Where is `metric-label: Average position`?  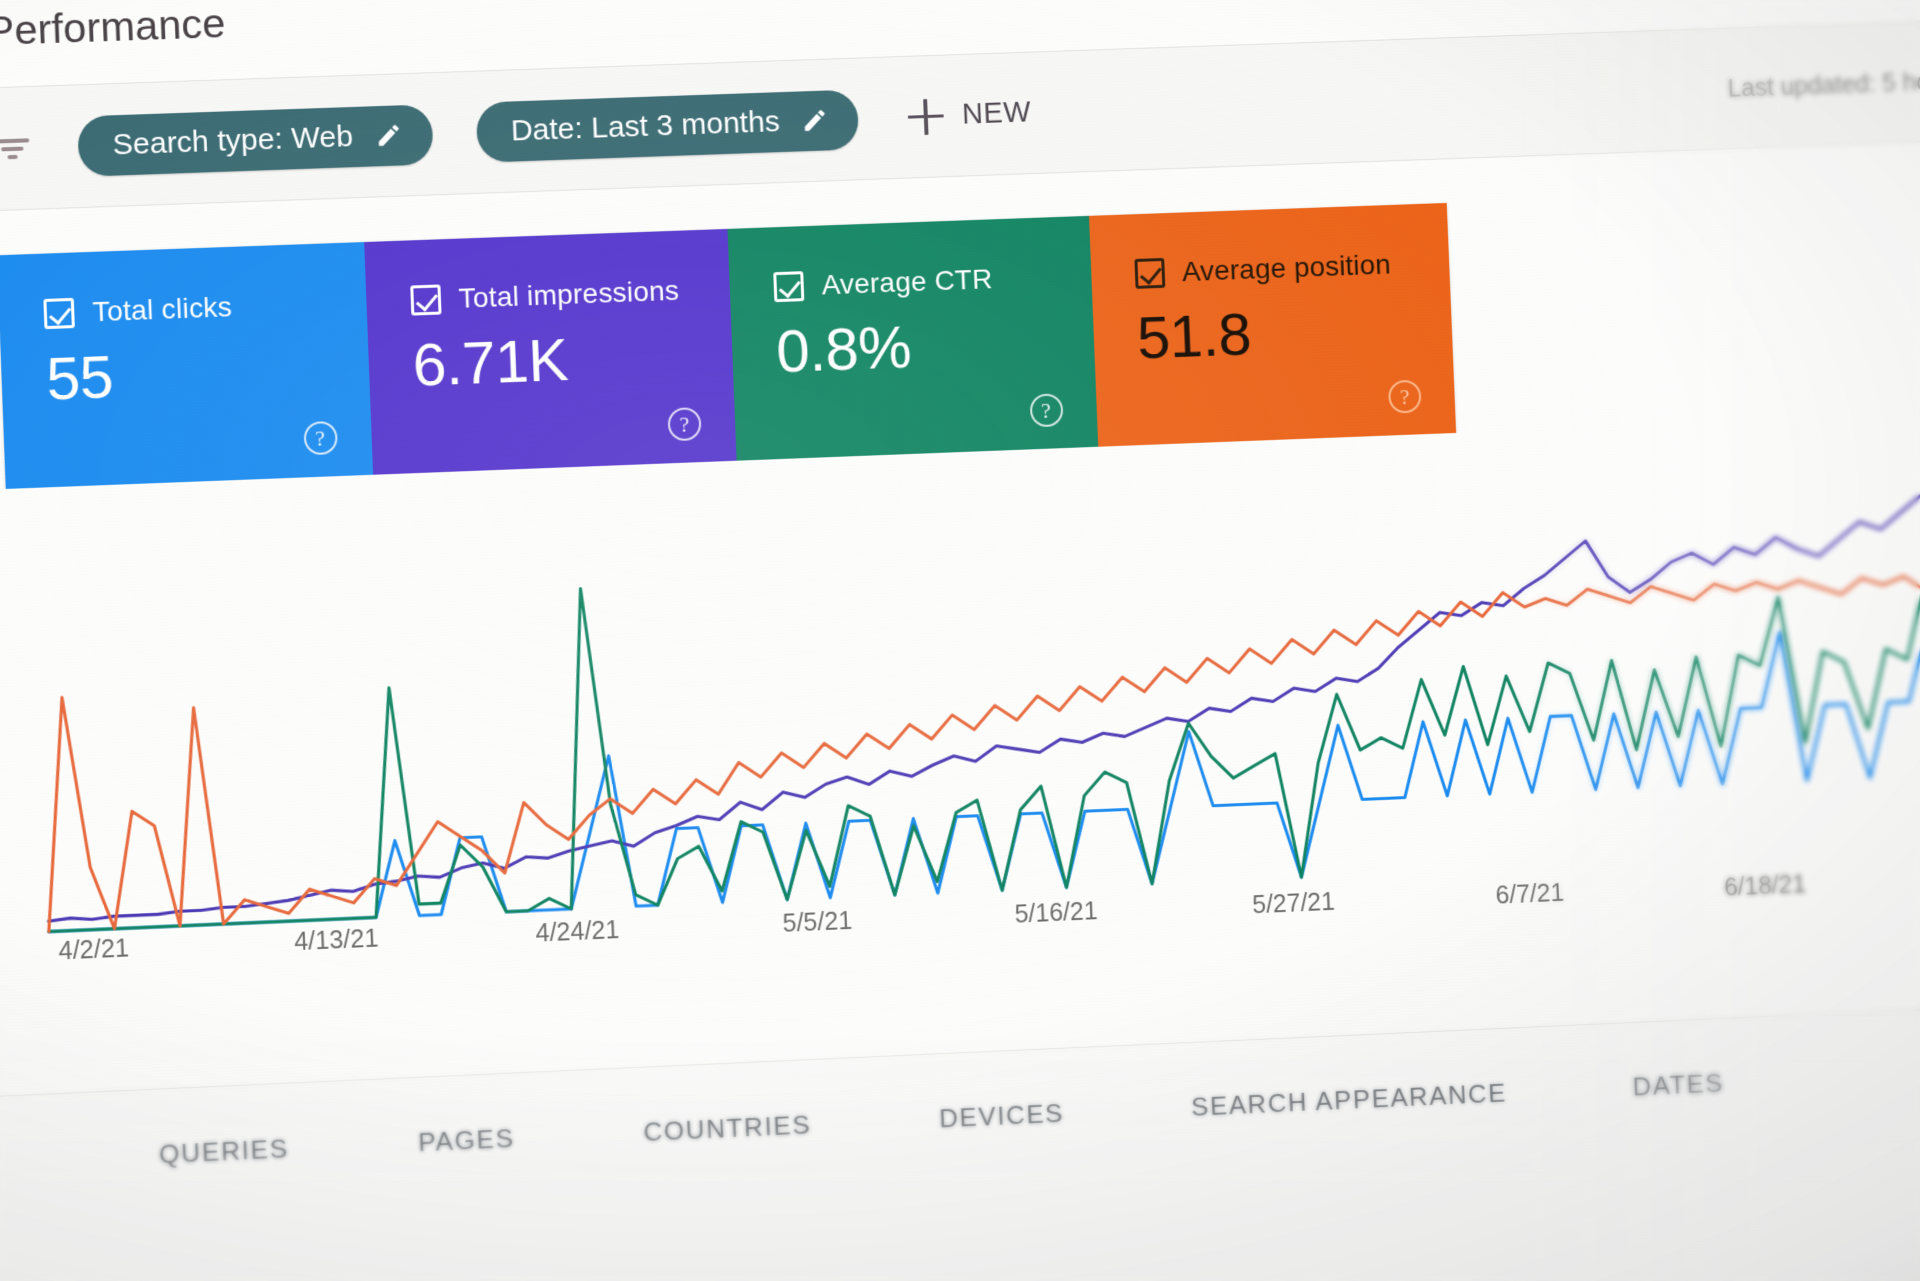
metric-label: Average position is located at coordinates (1286, 268).